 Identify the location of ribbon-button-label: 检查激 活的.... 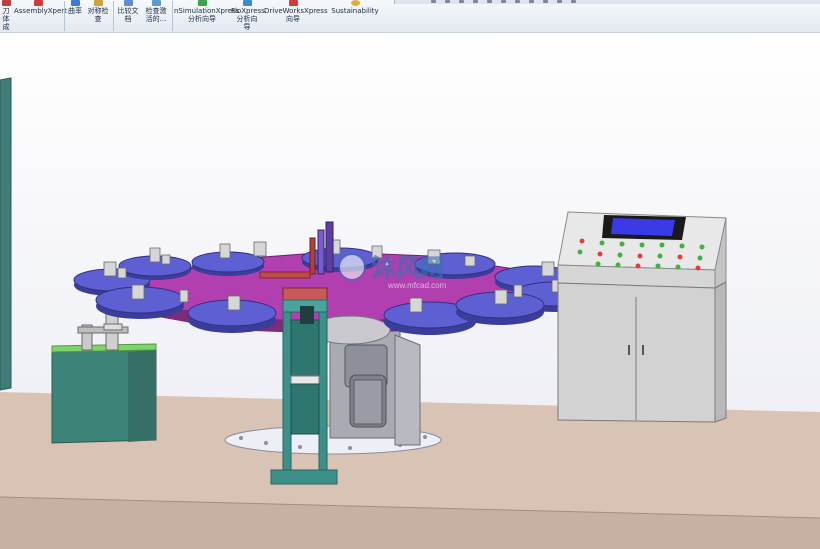
(156, 15).